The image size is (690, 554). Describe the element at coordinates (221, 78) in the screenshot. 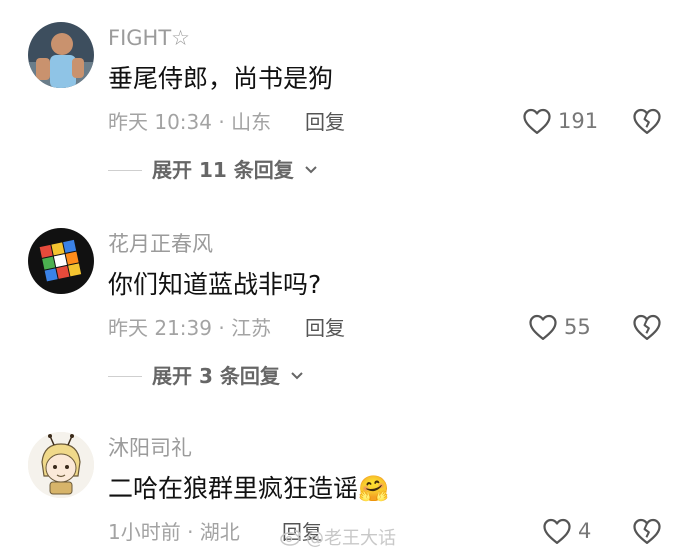

I see `comment-text: 垂尾侍郎，尚书是狗` at that location.